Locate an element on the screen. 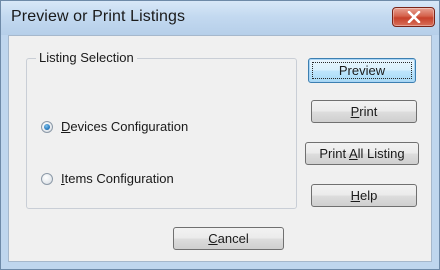 This screenshot has width=440, height=270. button-label: Preview is located at coordinates (362, 70).